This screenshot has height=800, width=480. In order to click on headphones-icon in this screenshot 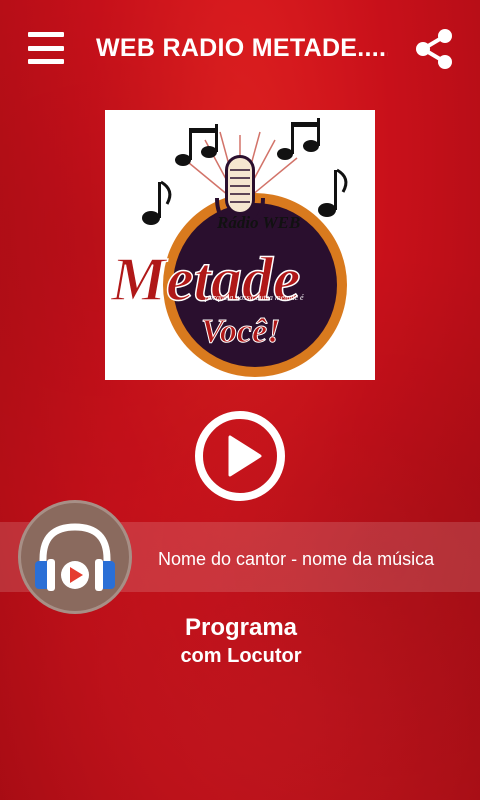, I will do `click(75, 557)`.